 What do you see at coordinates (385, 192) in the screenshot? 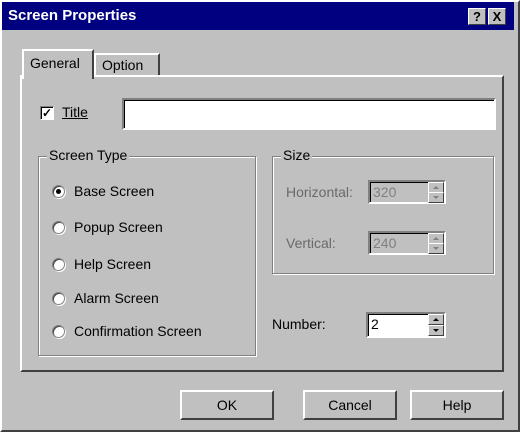
I see `horizontal-value: 320` at bounding box center [385, 192].